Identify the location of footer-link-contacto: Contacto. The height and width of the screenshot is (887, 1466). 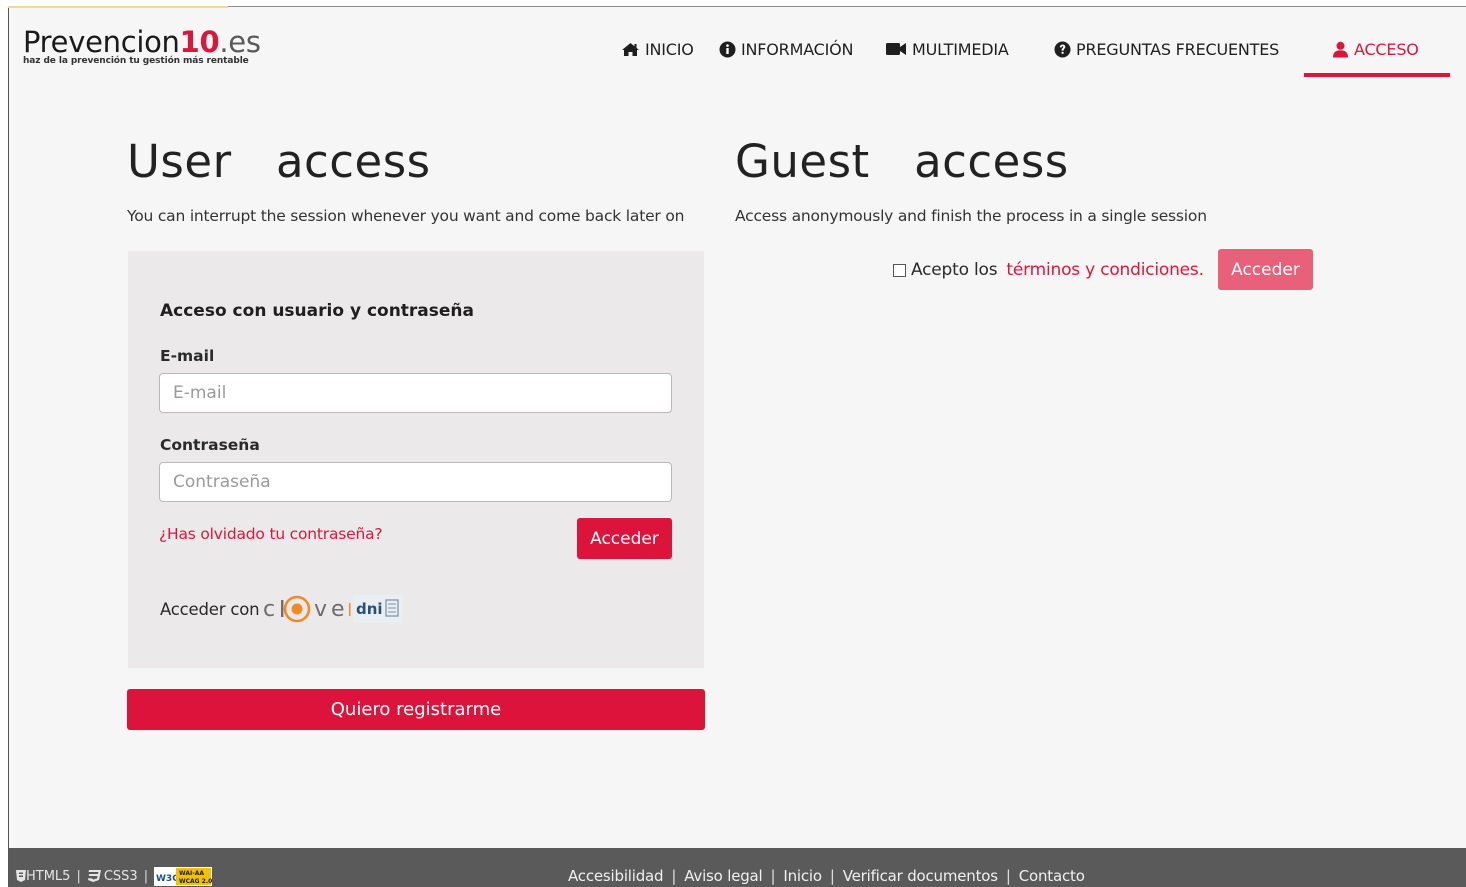
(1052, 876).